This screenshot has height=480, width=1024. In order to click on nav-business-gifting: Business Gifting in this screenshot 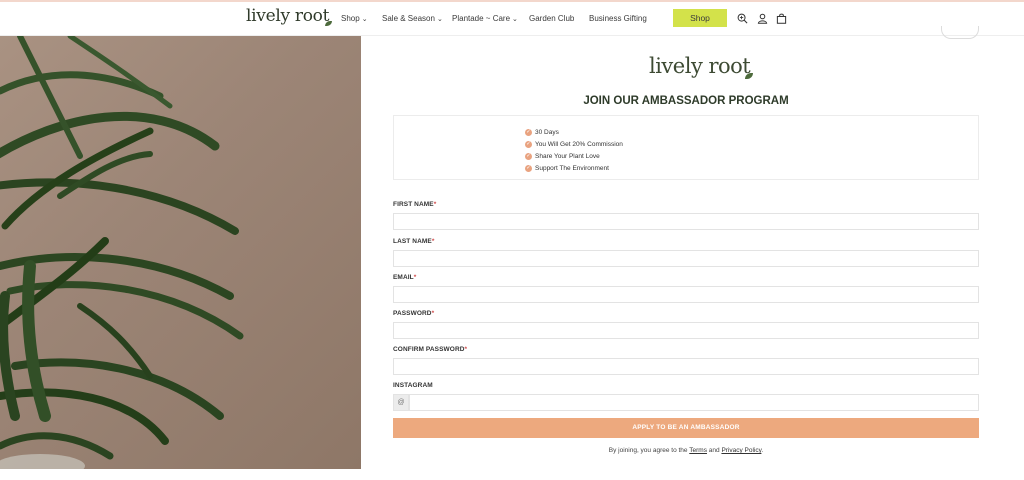, I will do `click(618, 18)`.